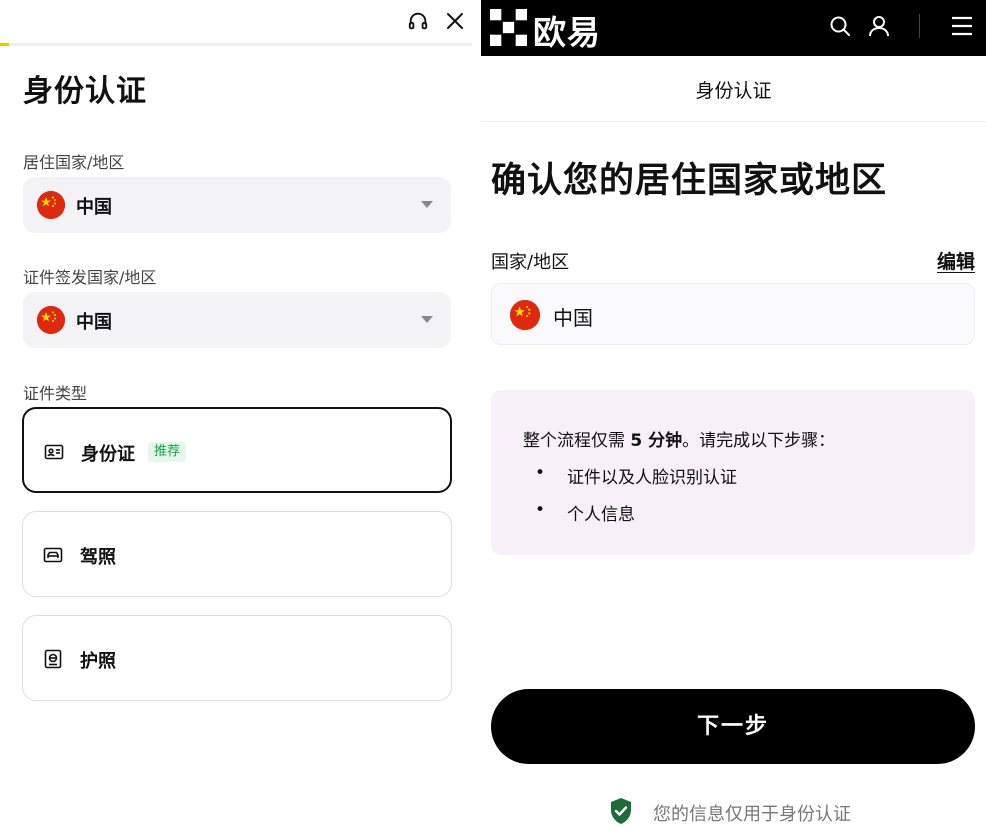 This screenshot has width=986, height=829. Describe the element at coordinates (237, 320) in the screenshot. I see `issuing-select: 中国` at that location.